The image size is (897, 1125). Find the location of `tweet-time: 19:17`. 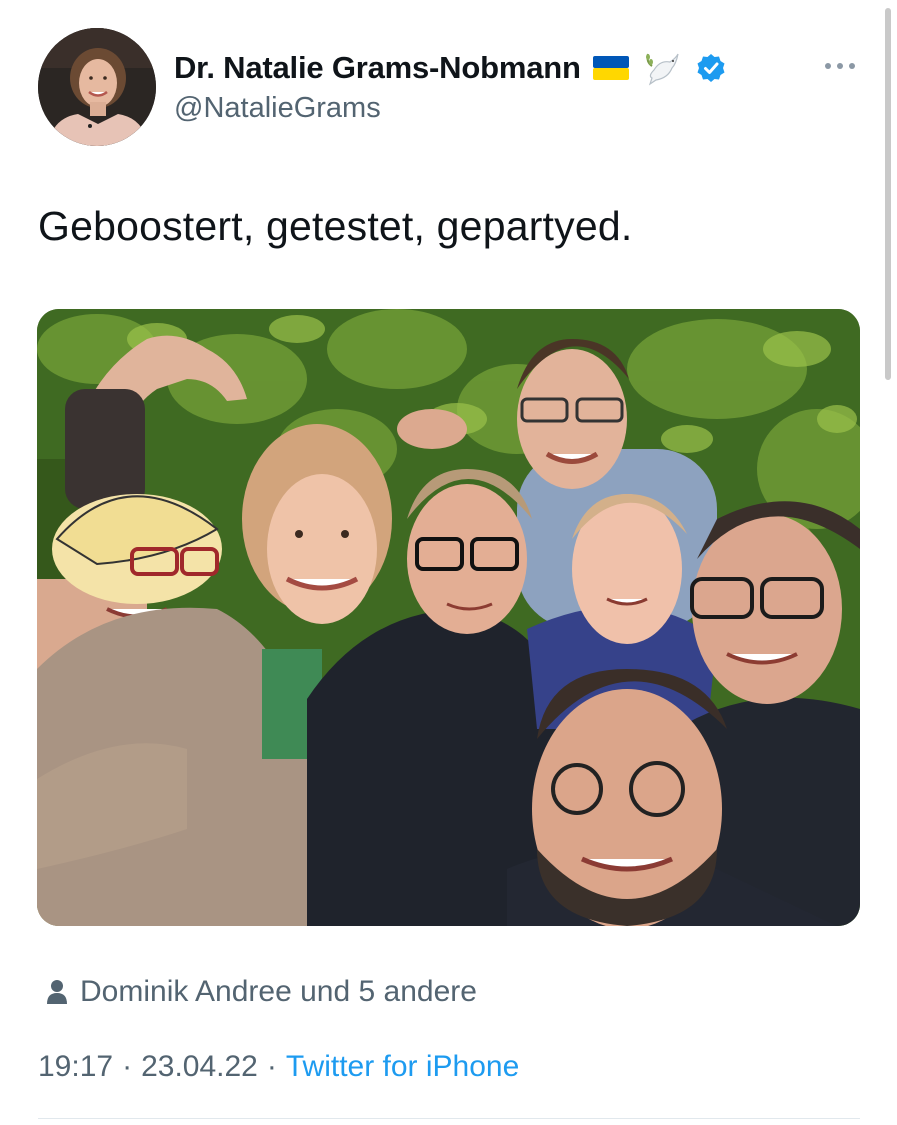

tweet-time: 19:17 is located at coordinates (75, 1067).